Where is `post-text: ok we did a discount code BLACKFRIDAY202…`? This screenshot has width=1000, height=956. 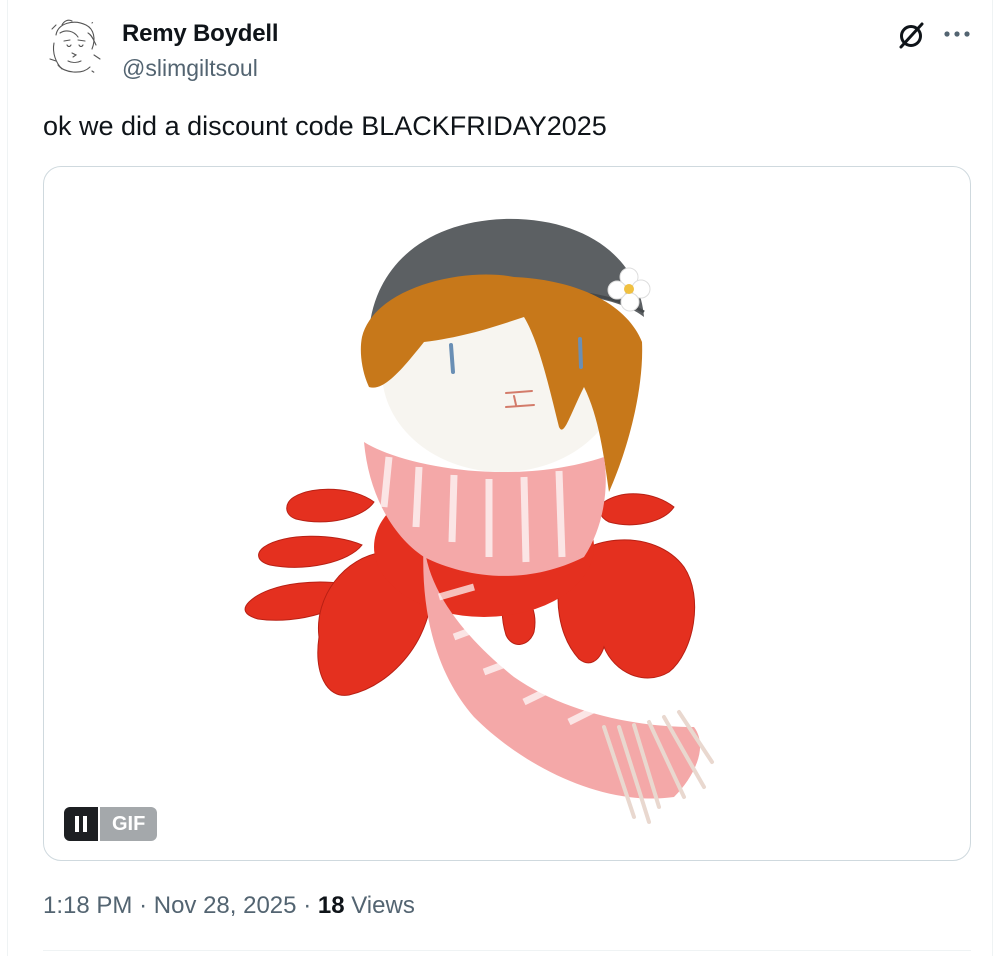
post-text: ok we did a discount code BLACKFRIDAY202… is located at coordinates (325, 126).